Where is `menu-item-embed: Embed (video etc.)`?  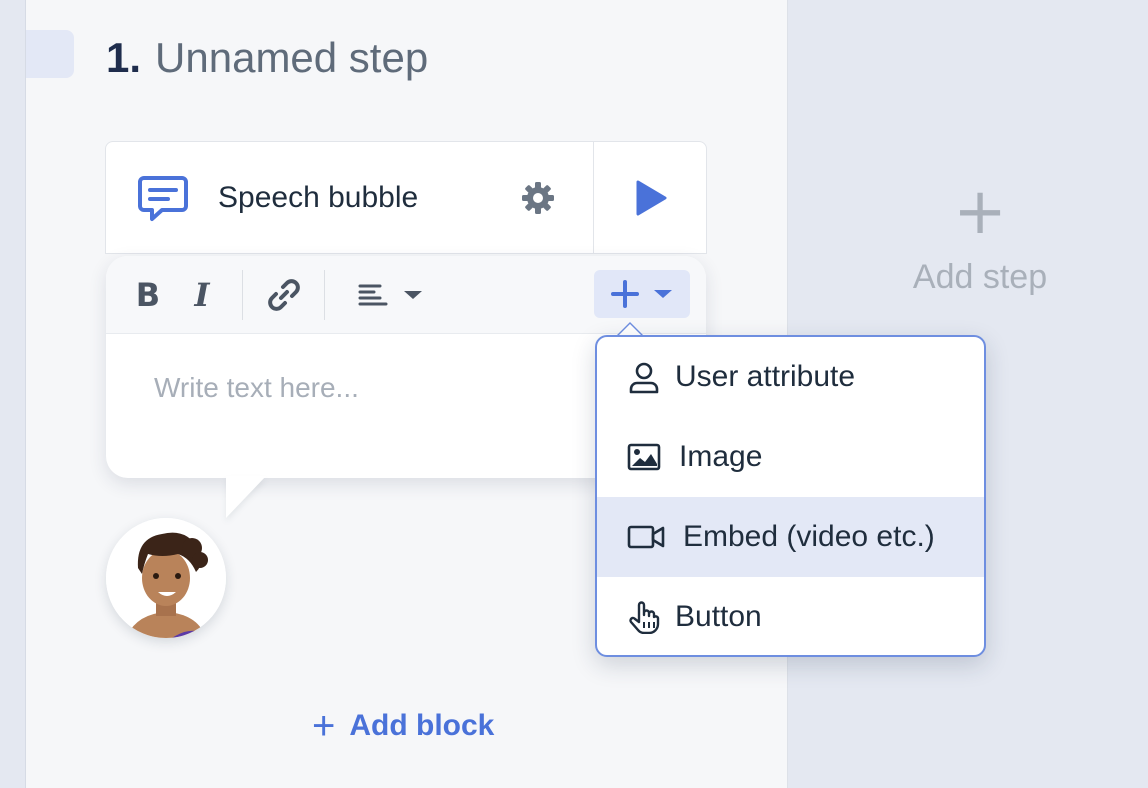
menu-item-embed: Embed (video etc.) is located at coordinates (790, 537).